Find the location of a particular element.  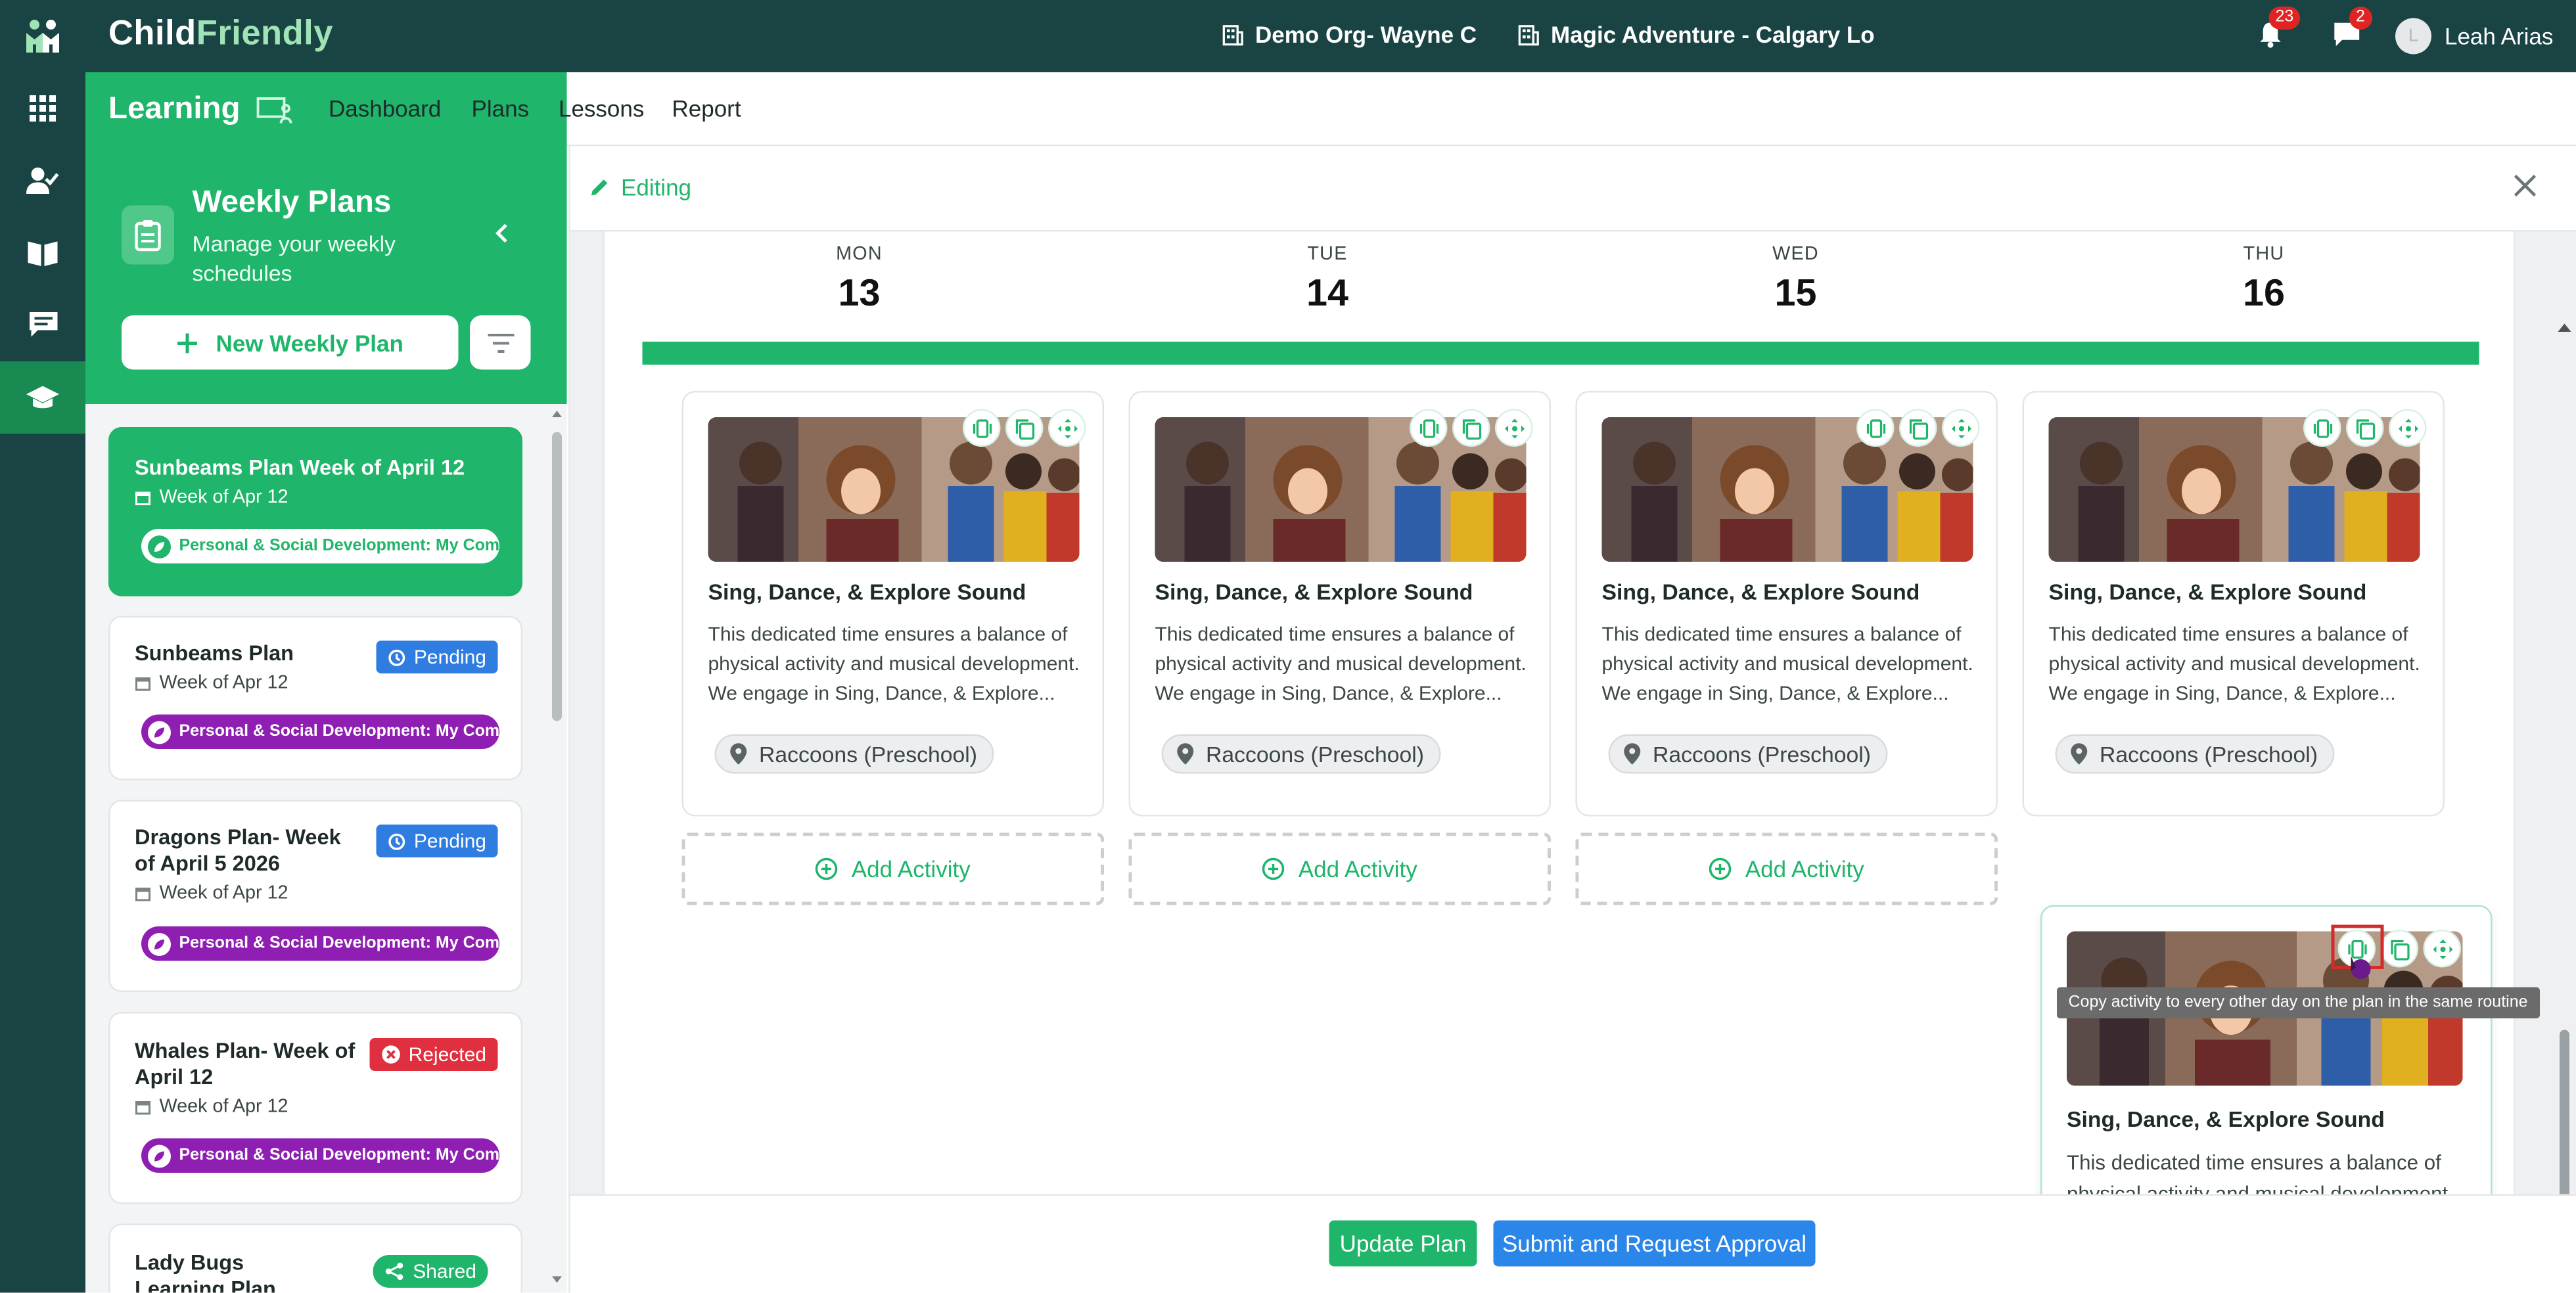

share-icon is located at coordinates (394, 1271).